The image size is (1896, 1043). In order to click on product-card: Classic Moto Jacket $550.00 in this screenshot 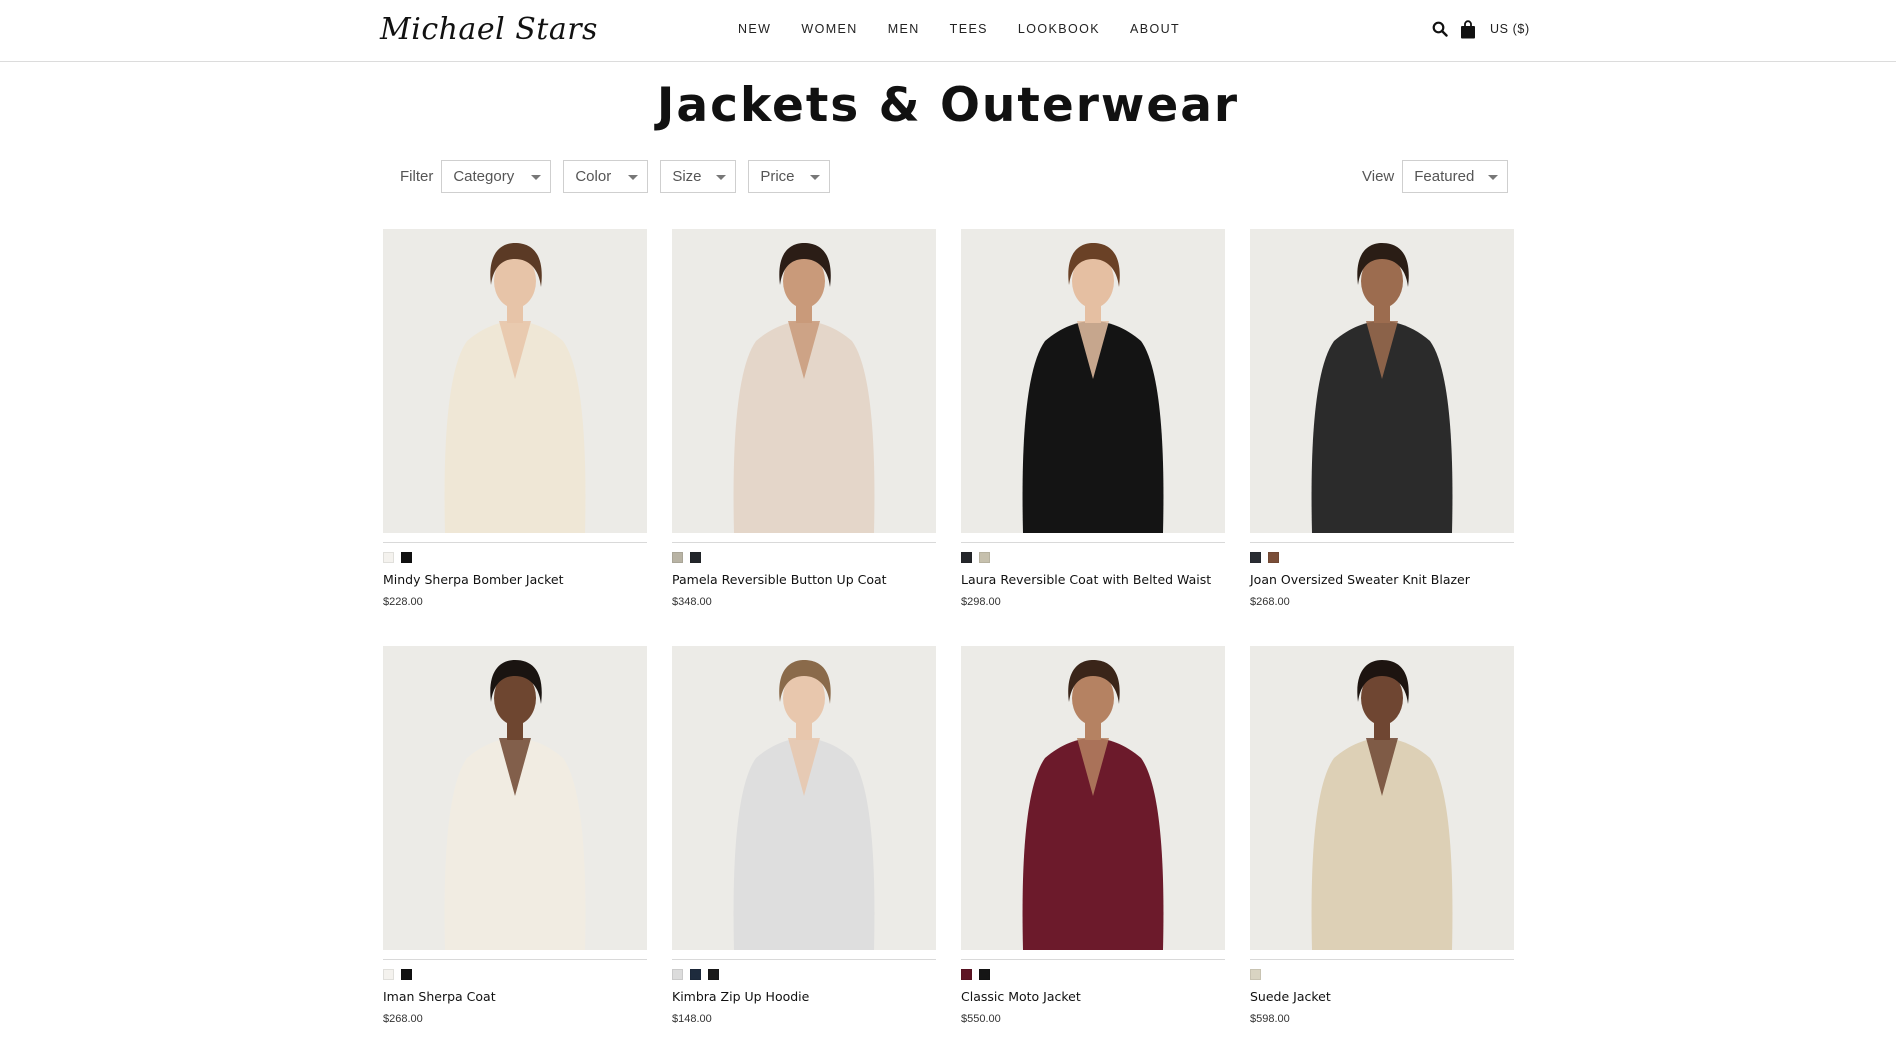, I will do `click(1093, 835)`.